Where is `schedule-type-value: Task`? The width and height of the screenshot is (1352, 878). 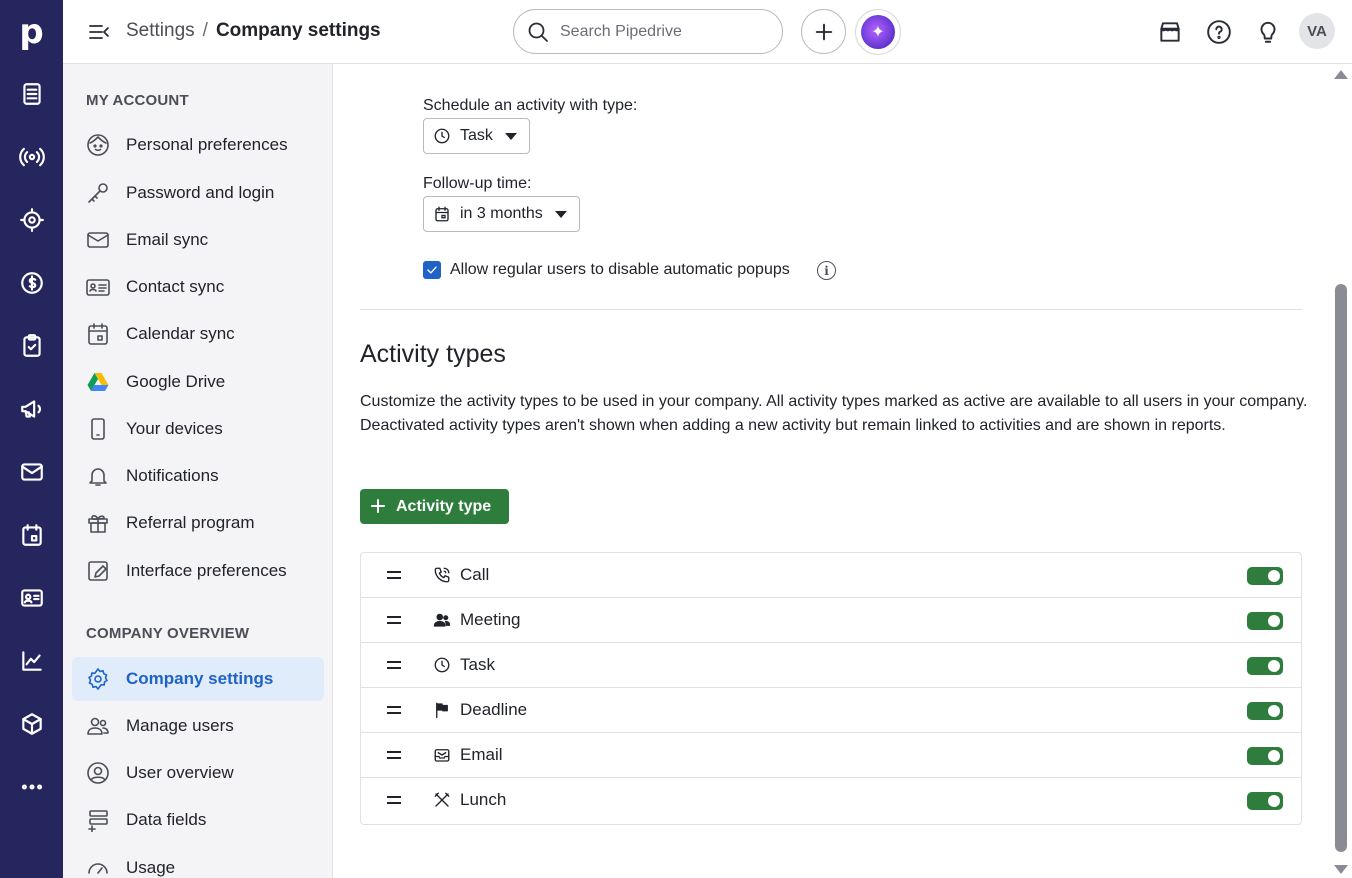 schedule-type-value: Task is located at coordinates (476, 135).